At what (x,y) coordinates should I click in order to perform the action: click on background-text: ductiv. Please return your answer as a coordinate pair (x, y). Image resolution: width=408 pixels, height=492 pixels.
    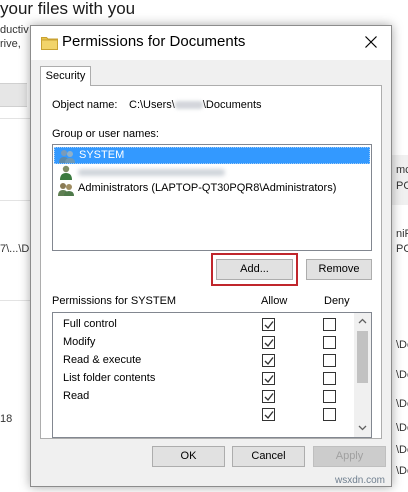
    Looking at the image, I should click on (14, 30).